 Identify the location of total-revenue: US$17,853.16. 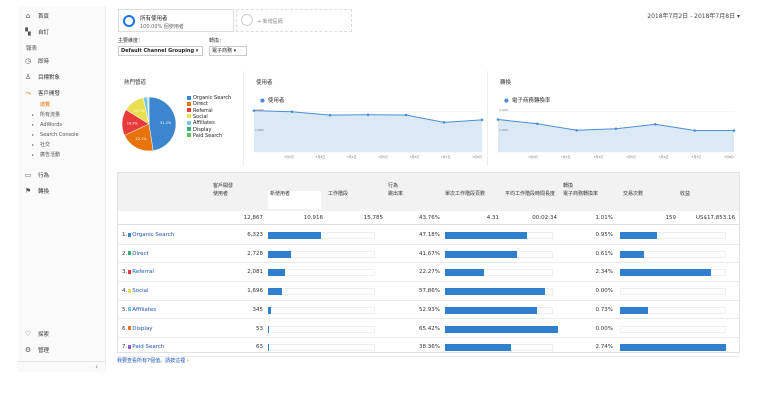
(715, 218).